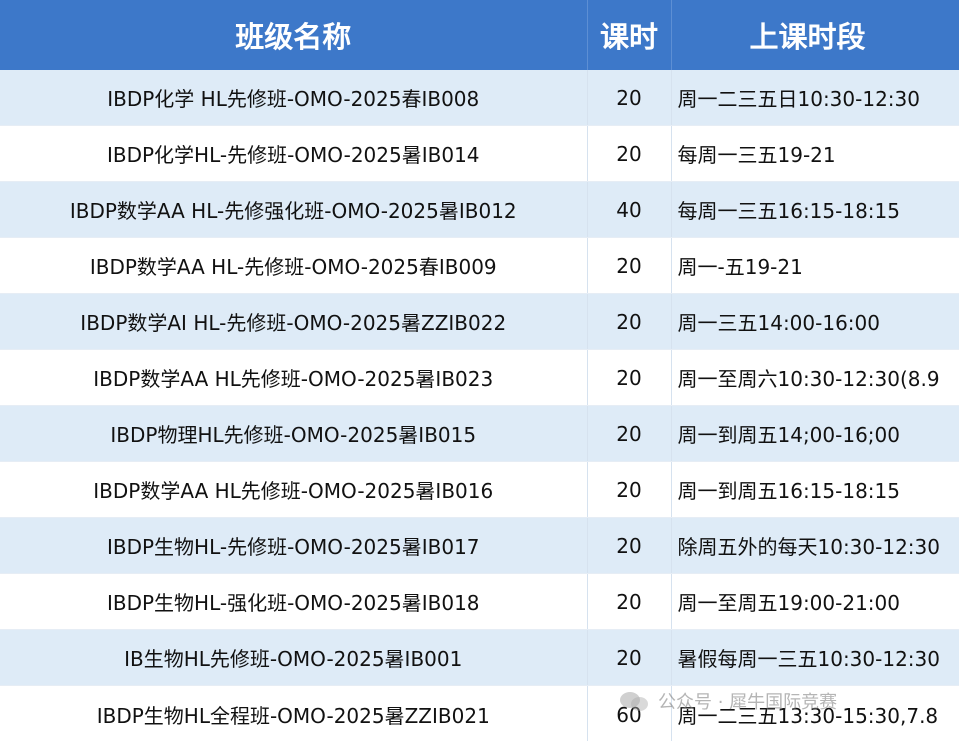 This screenshot has width=959, height=741. What do you see at coordinates (815, 209) in the screenshot?
I see `schedule-cell: 每周一三五16:15-18:15` at bounding box center [815, 209].